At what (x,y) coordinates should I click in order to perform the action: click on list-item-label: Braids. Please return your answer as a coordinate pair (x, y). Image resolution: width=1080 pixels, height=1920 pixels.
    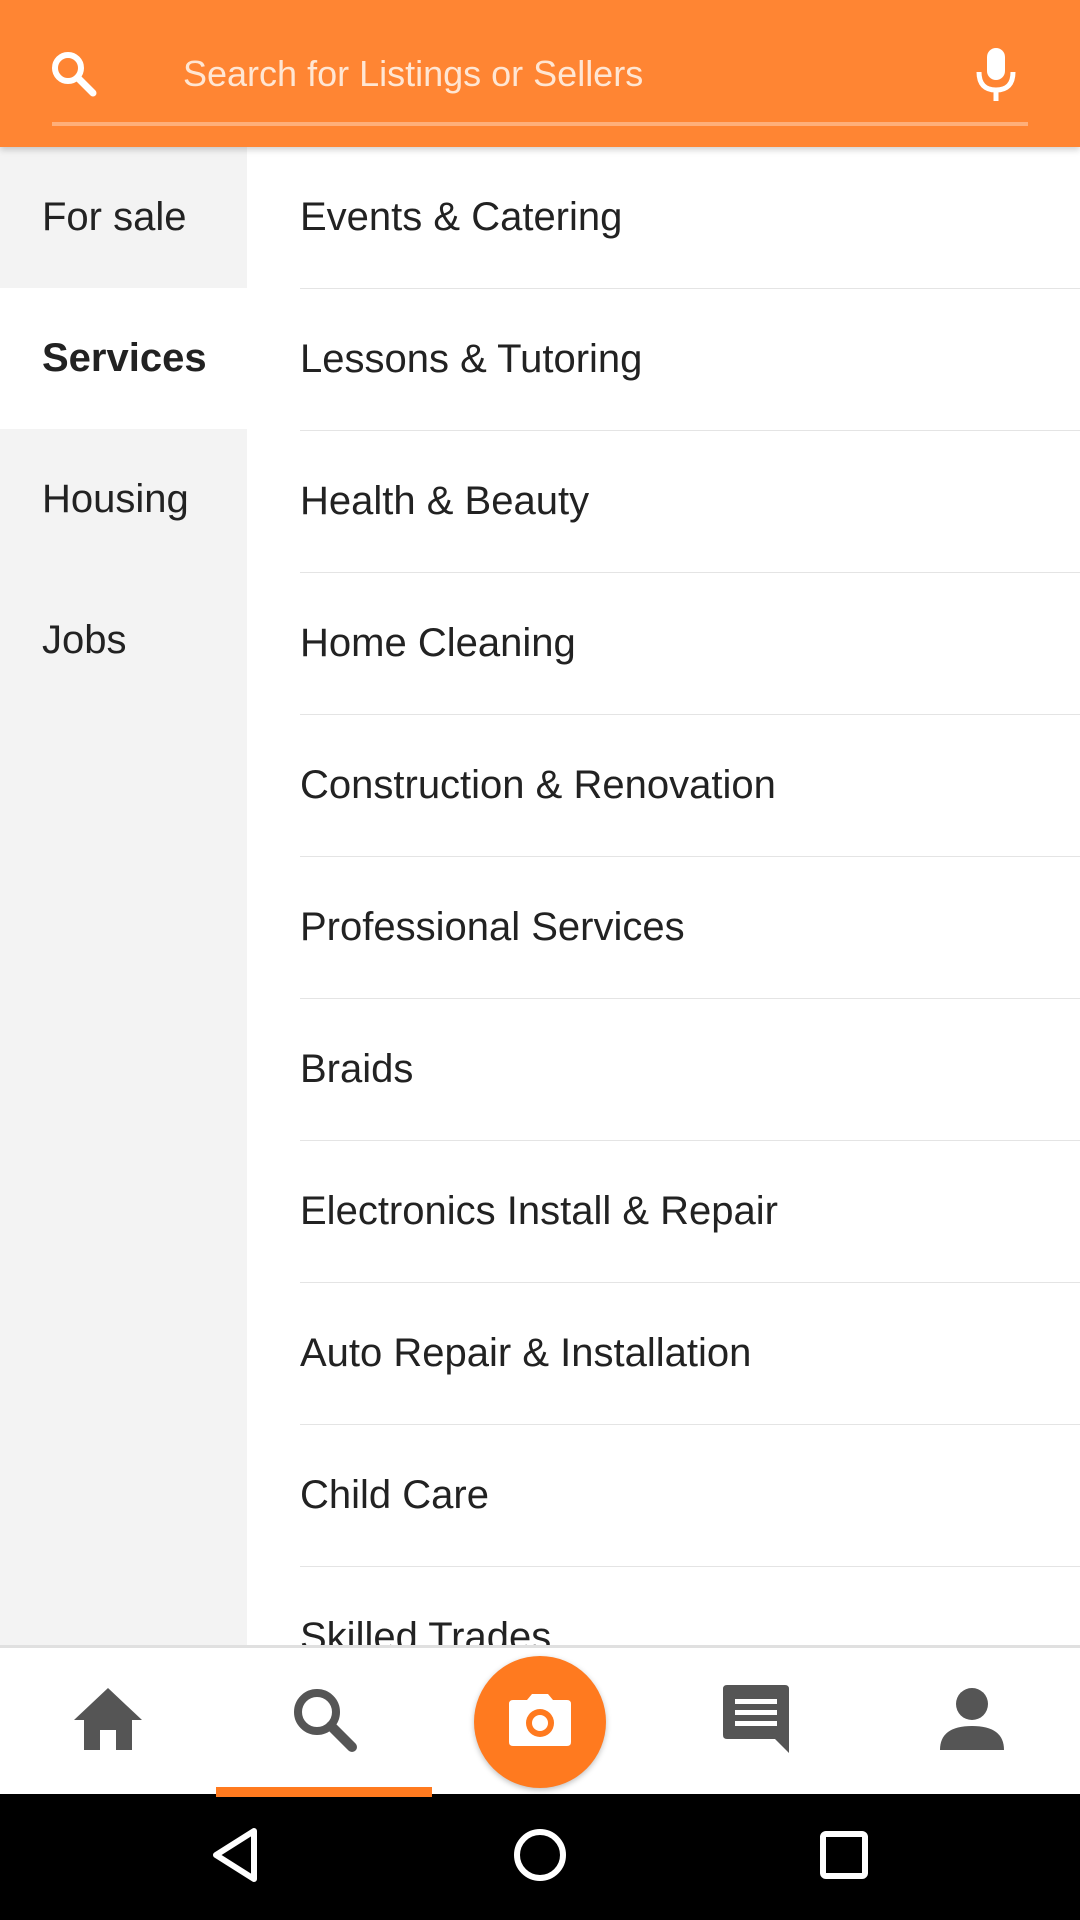
    Looking at the image, I should click on (357, 1069).